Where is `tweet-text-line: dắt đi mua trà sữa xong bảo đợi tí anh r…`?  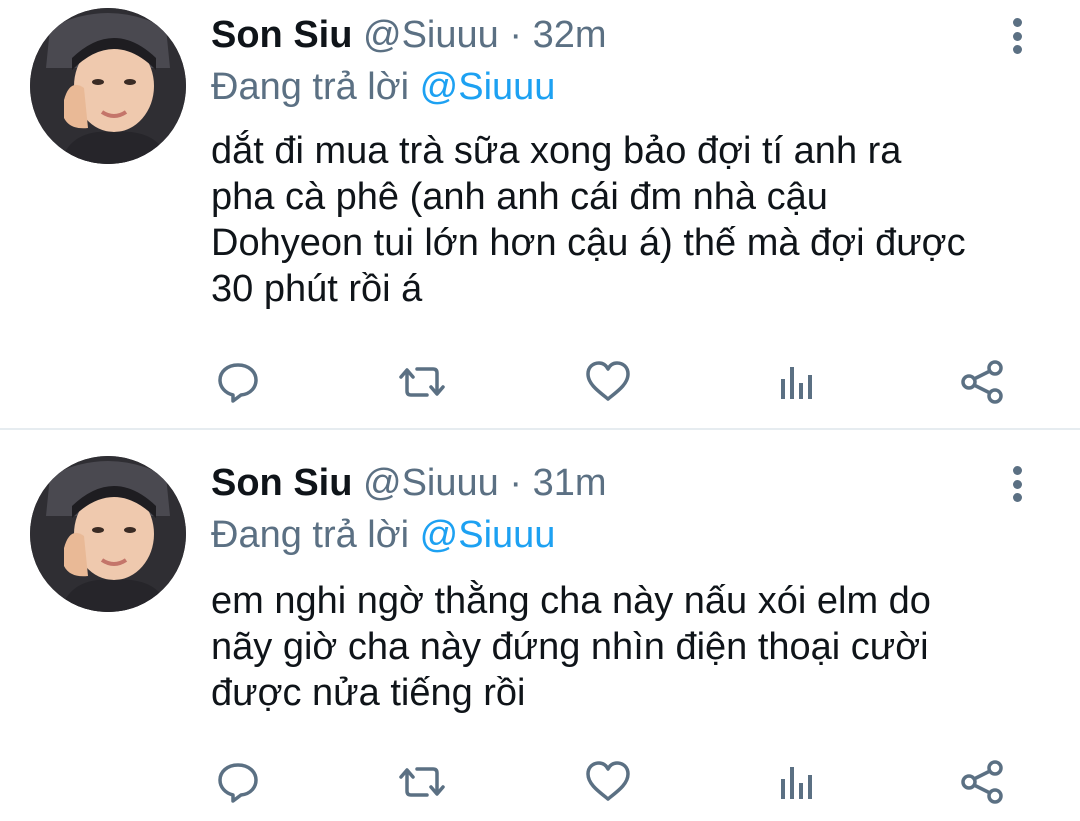 tweet-text-line: dắt đi mua trà sữa xong bảo đợi tí anh r… is located at coordinates (556, 151).